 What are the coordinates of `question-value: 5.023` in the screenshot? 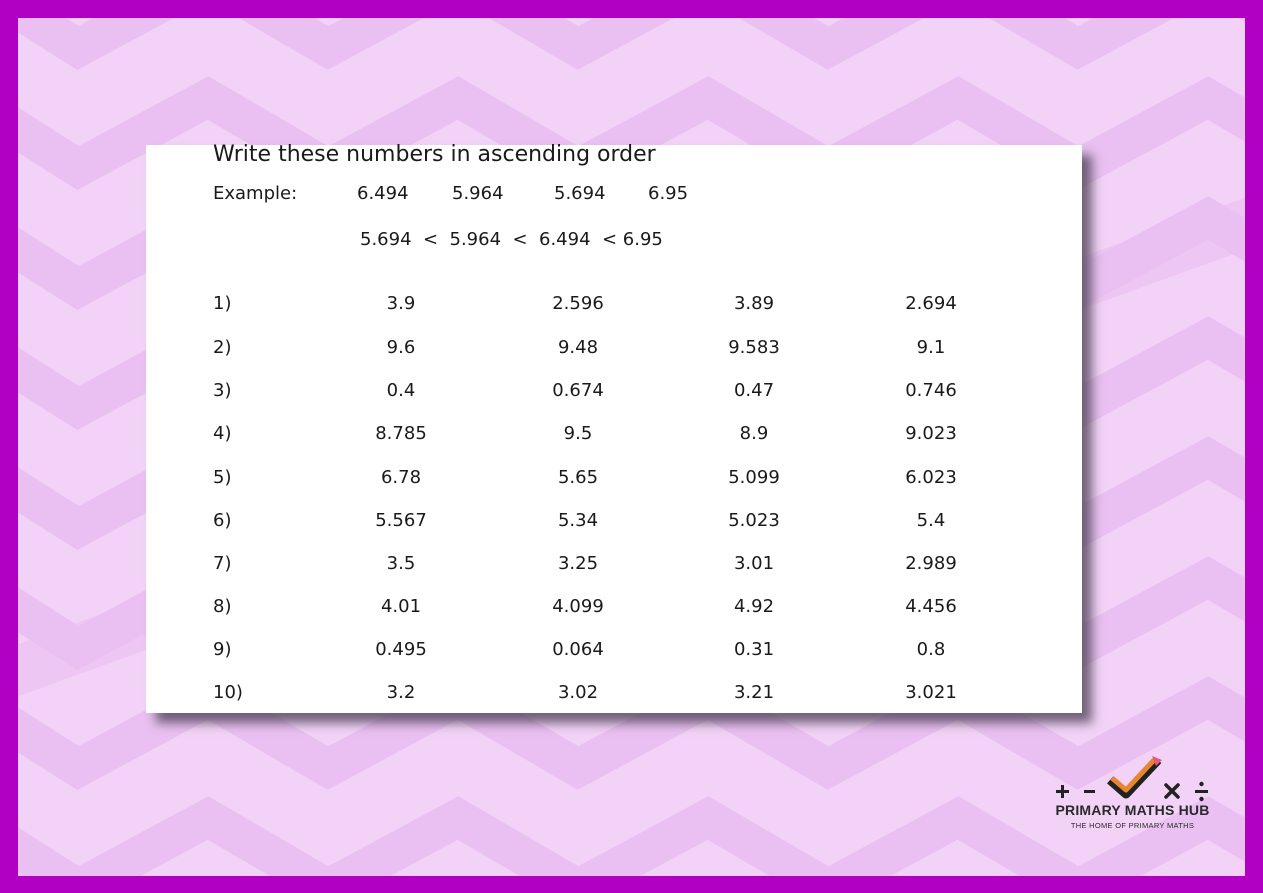 It's located at (754, 520).